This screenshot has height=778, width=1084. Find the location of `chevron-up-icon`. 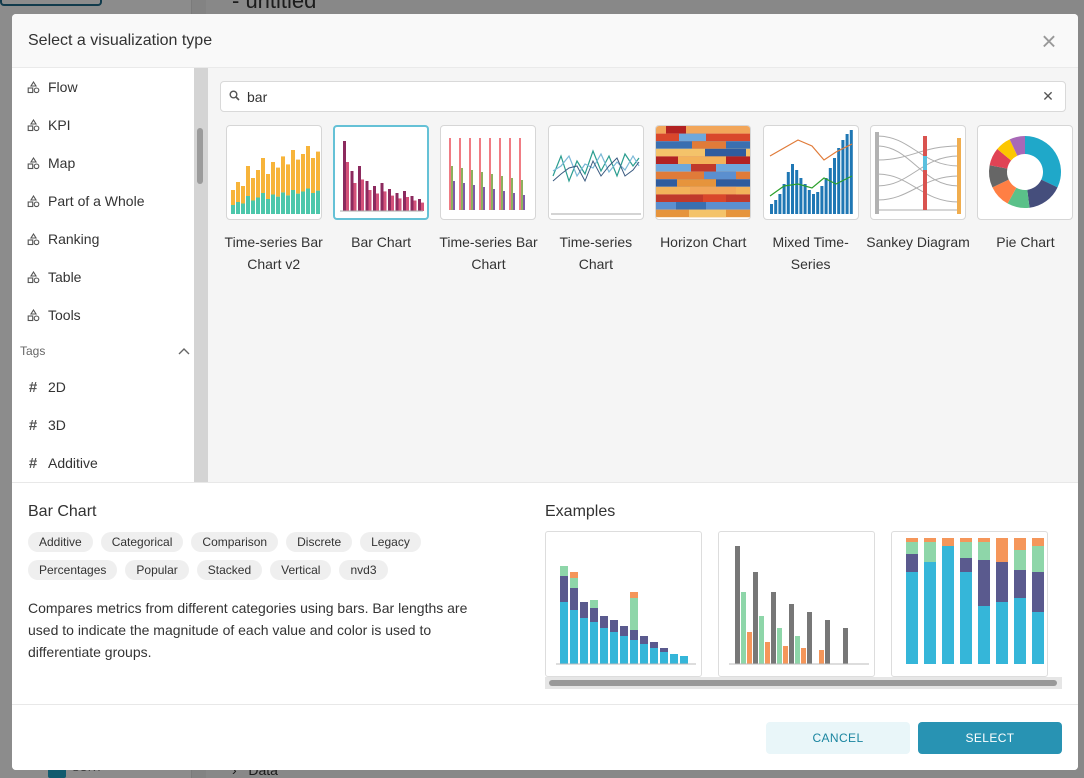

chevron-up-icon is located at coordinates (184, 351).